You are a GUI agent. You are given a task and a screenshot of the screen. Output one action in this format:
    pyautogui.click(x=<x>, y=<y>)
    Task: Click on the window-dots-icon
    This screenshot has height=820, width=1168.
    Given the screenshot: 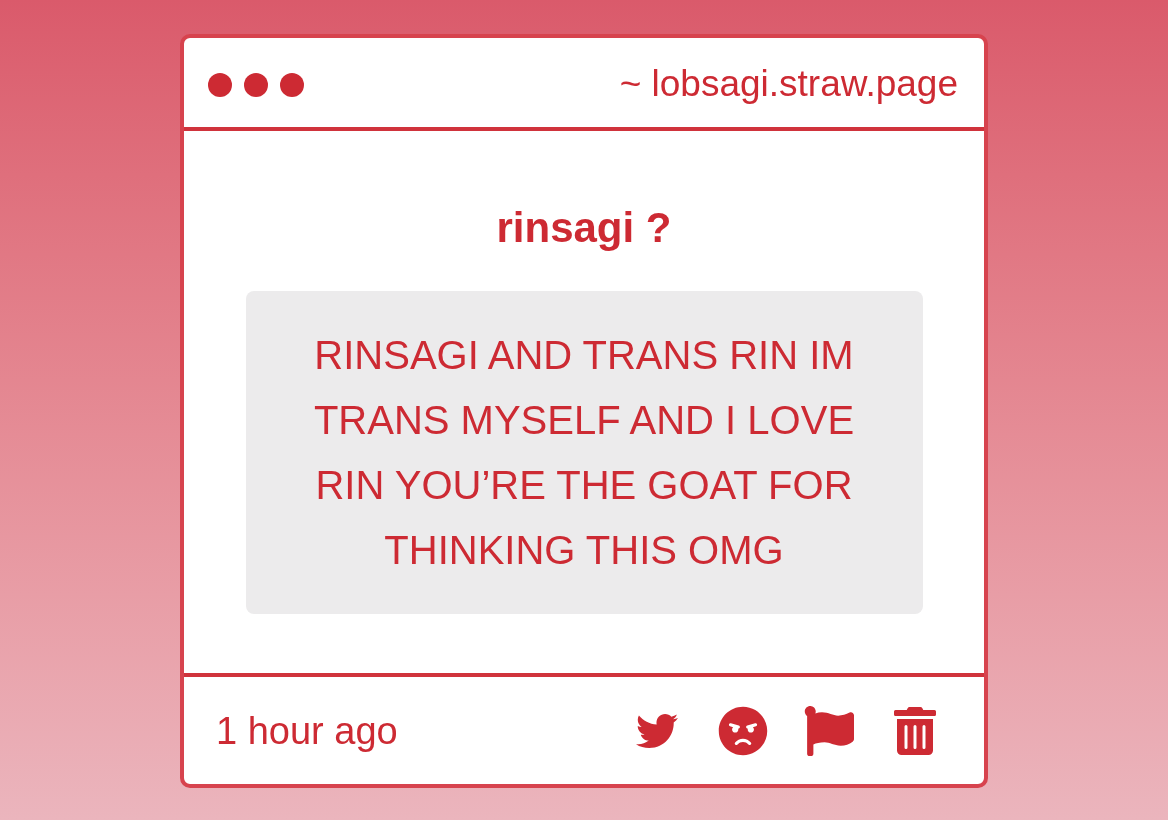 What is the action you would take?
    pyautogui.click(x=256, y=84)
    